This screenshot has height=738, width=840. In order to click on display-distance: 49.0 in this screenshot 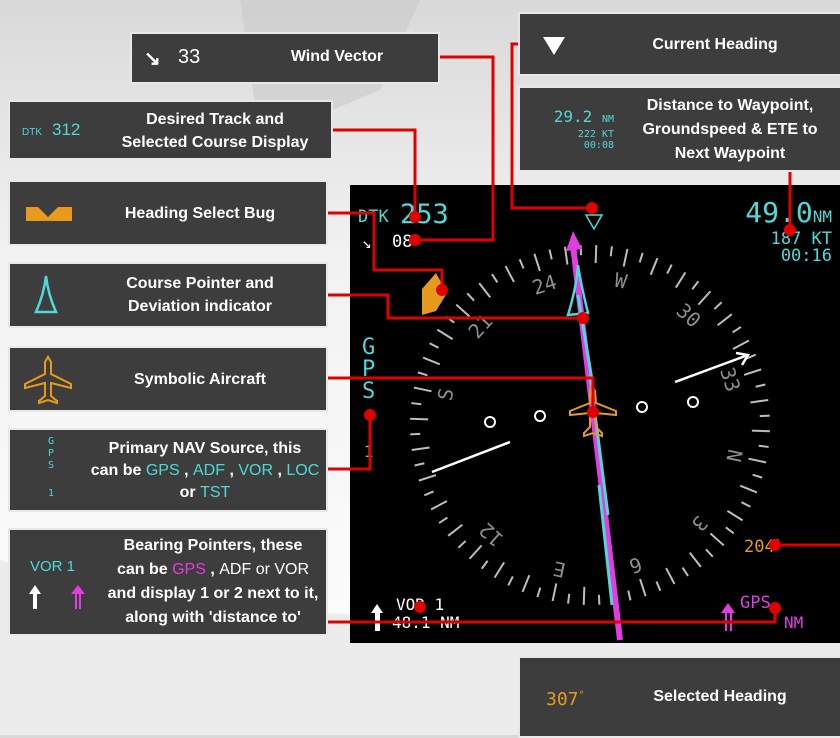, I will do `click(779, 212)`.